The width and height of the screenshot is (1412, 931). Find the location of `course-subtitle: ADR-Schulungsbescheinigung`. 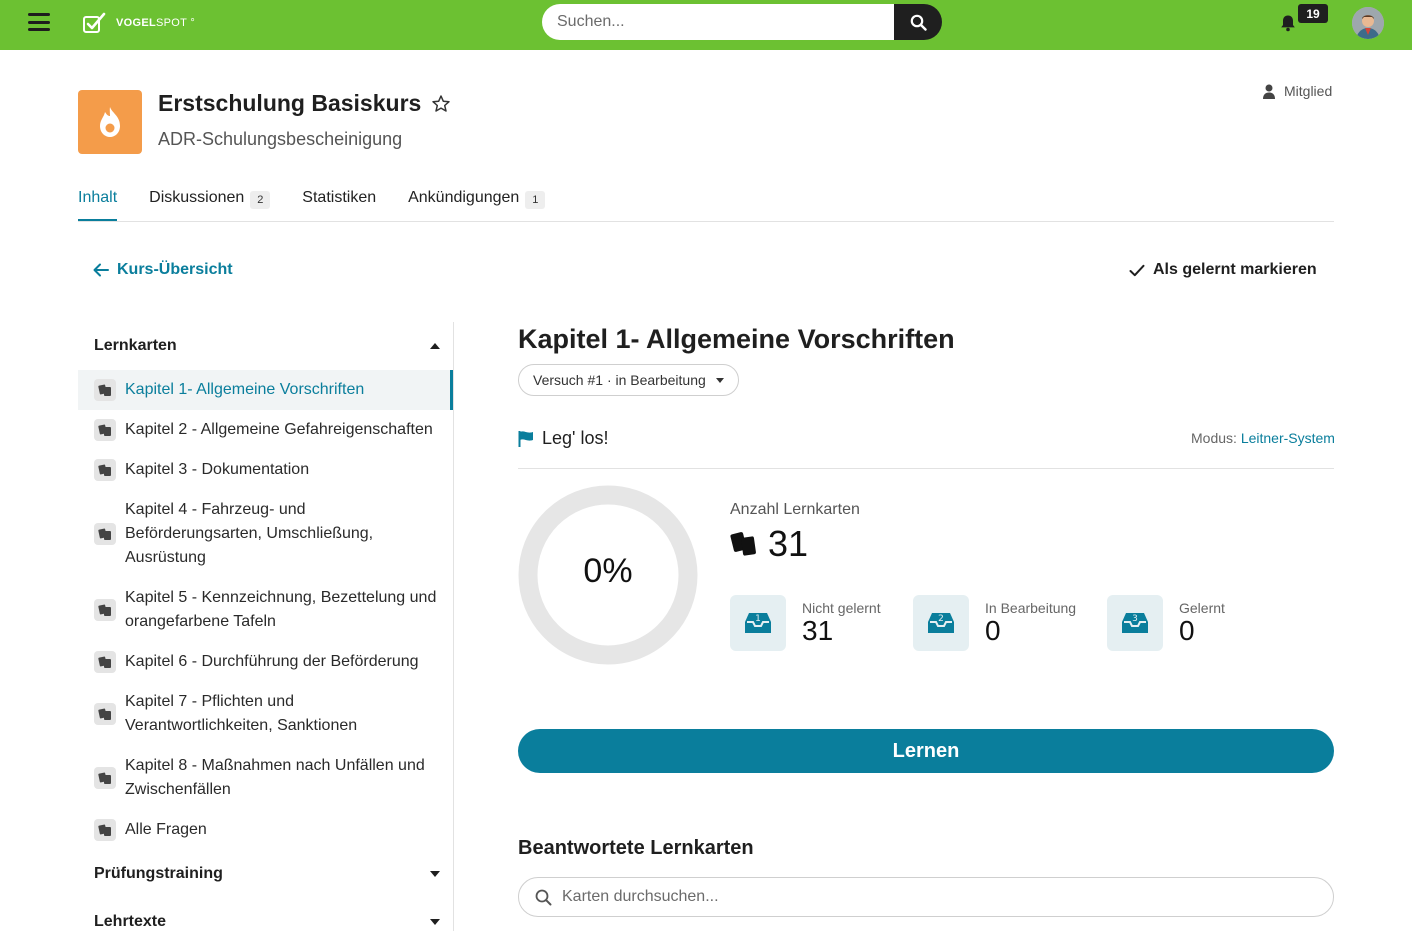

course-subtitle: ADR-Schulungsbescheinigung is located at coordinates (280, 139).